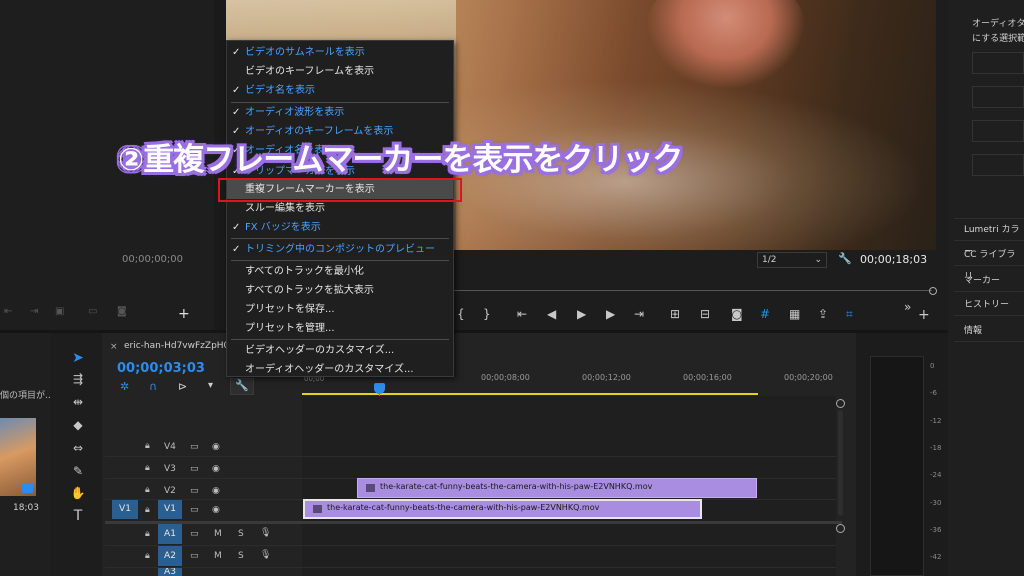 This screenshot has width=1024, height=576. I want to click on menu-item-show-video-keyframes: ビデオのキーフレームを表示, so click(340, 71).